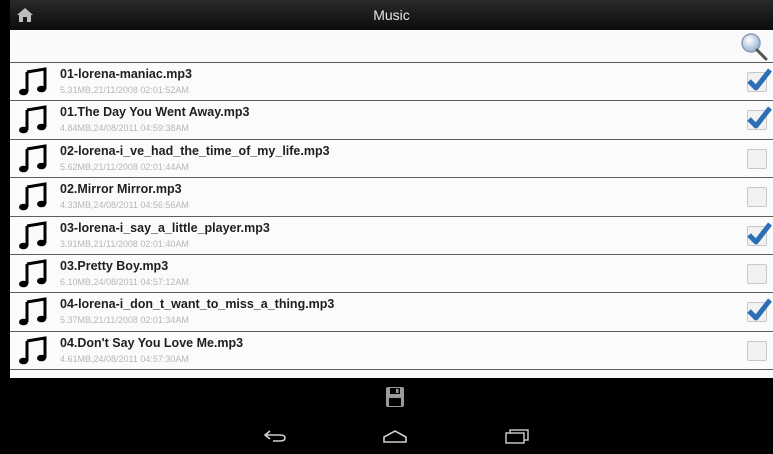  What do you see at coordinates (126, 74) in the screenshot?
I see `file-name: 01-lorena-maniac.mp3` at bounding box center [126, 74].